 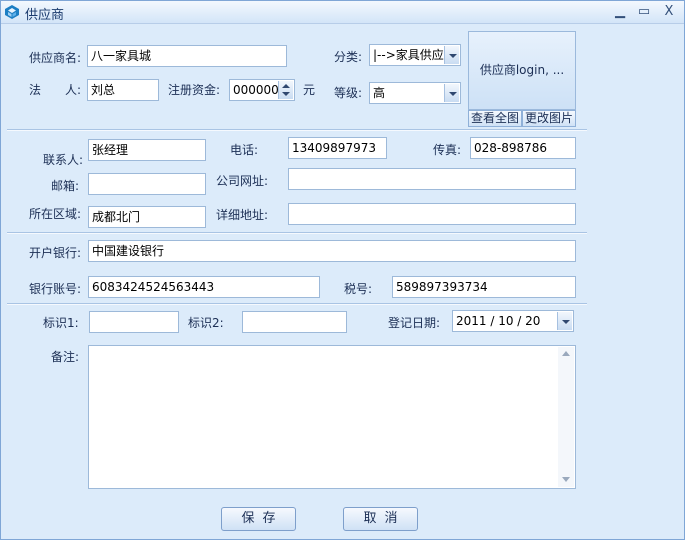 What do you see at coordinates (432, 179) in the screenshot?
I see `website-input` at bounding box center [432, 179].